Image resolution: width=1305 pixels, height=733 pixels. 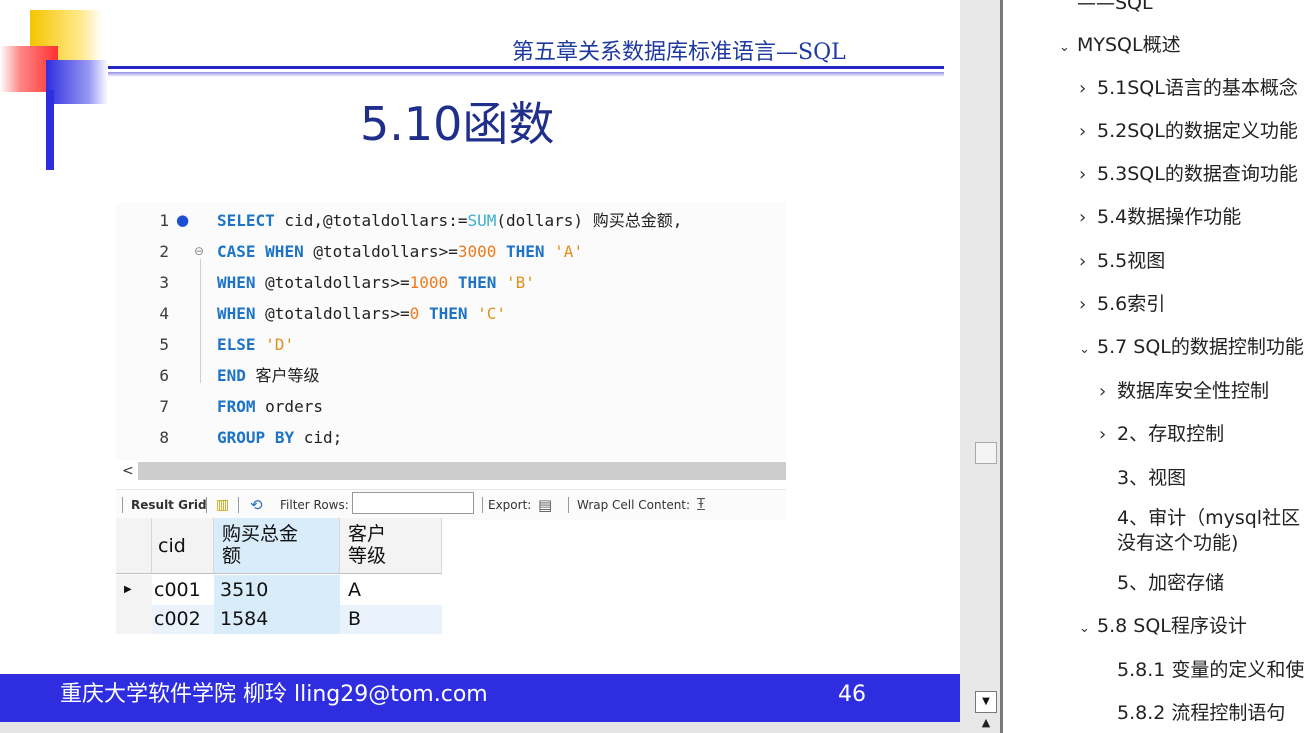 I want to click on code-text: CASE WHEN @totaldollars>=3000 THEN 'A', so click(x=400, y=251).